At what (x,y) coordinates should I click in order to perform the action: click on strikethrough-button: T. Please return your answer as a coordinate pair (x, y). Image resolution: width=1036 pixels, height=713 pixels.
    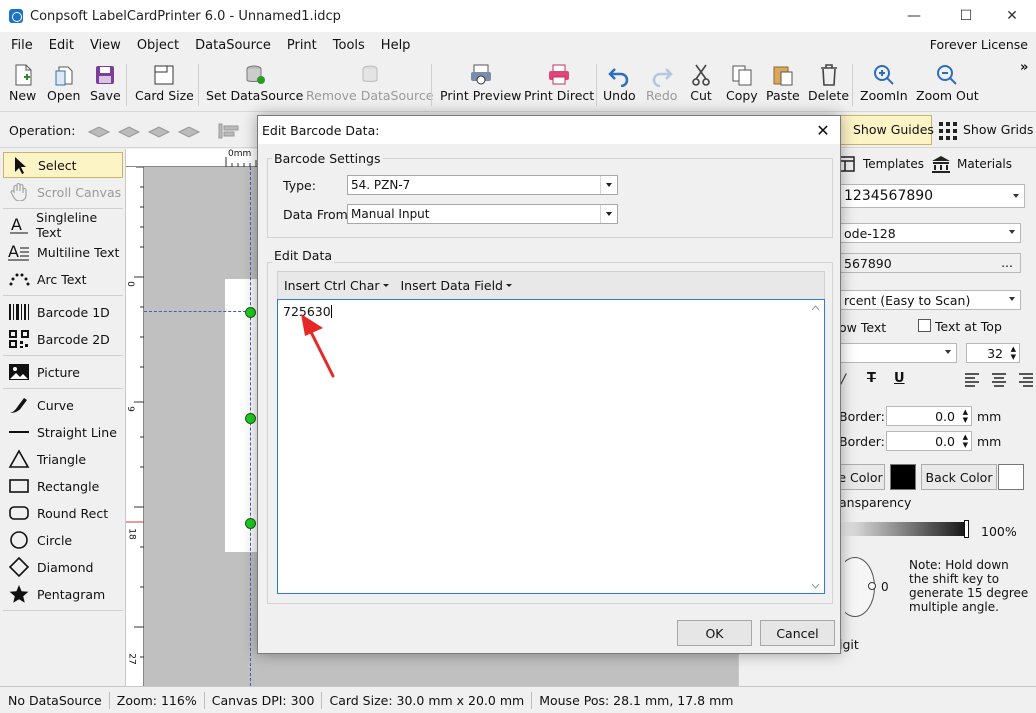
    Looking at the image, I should click on (871, 378).